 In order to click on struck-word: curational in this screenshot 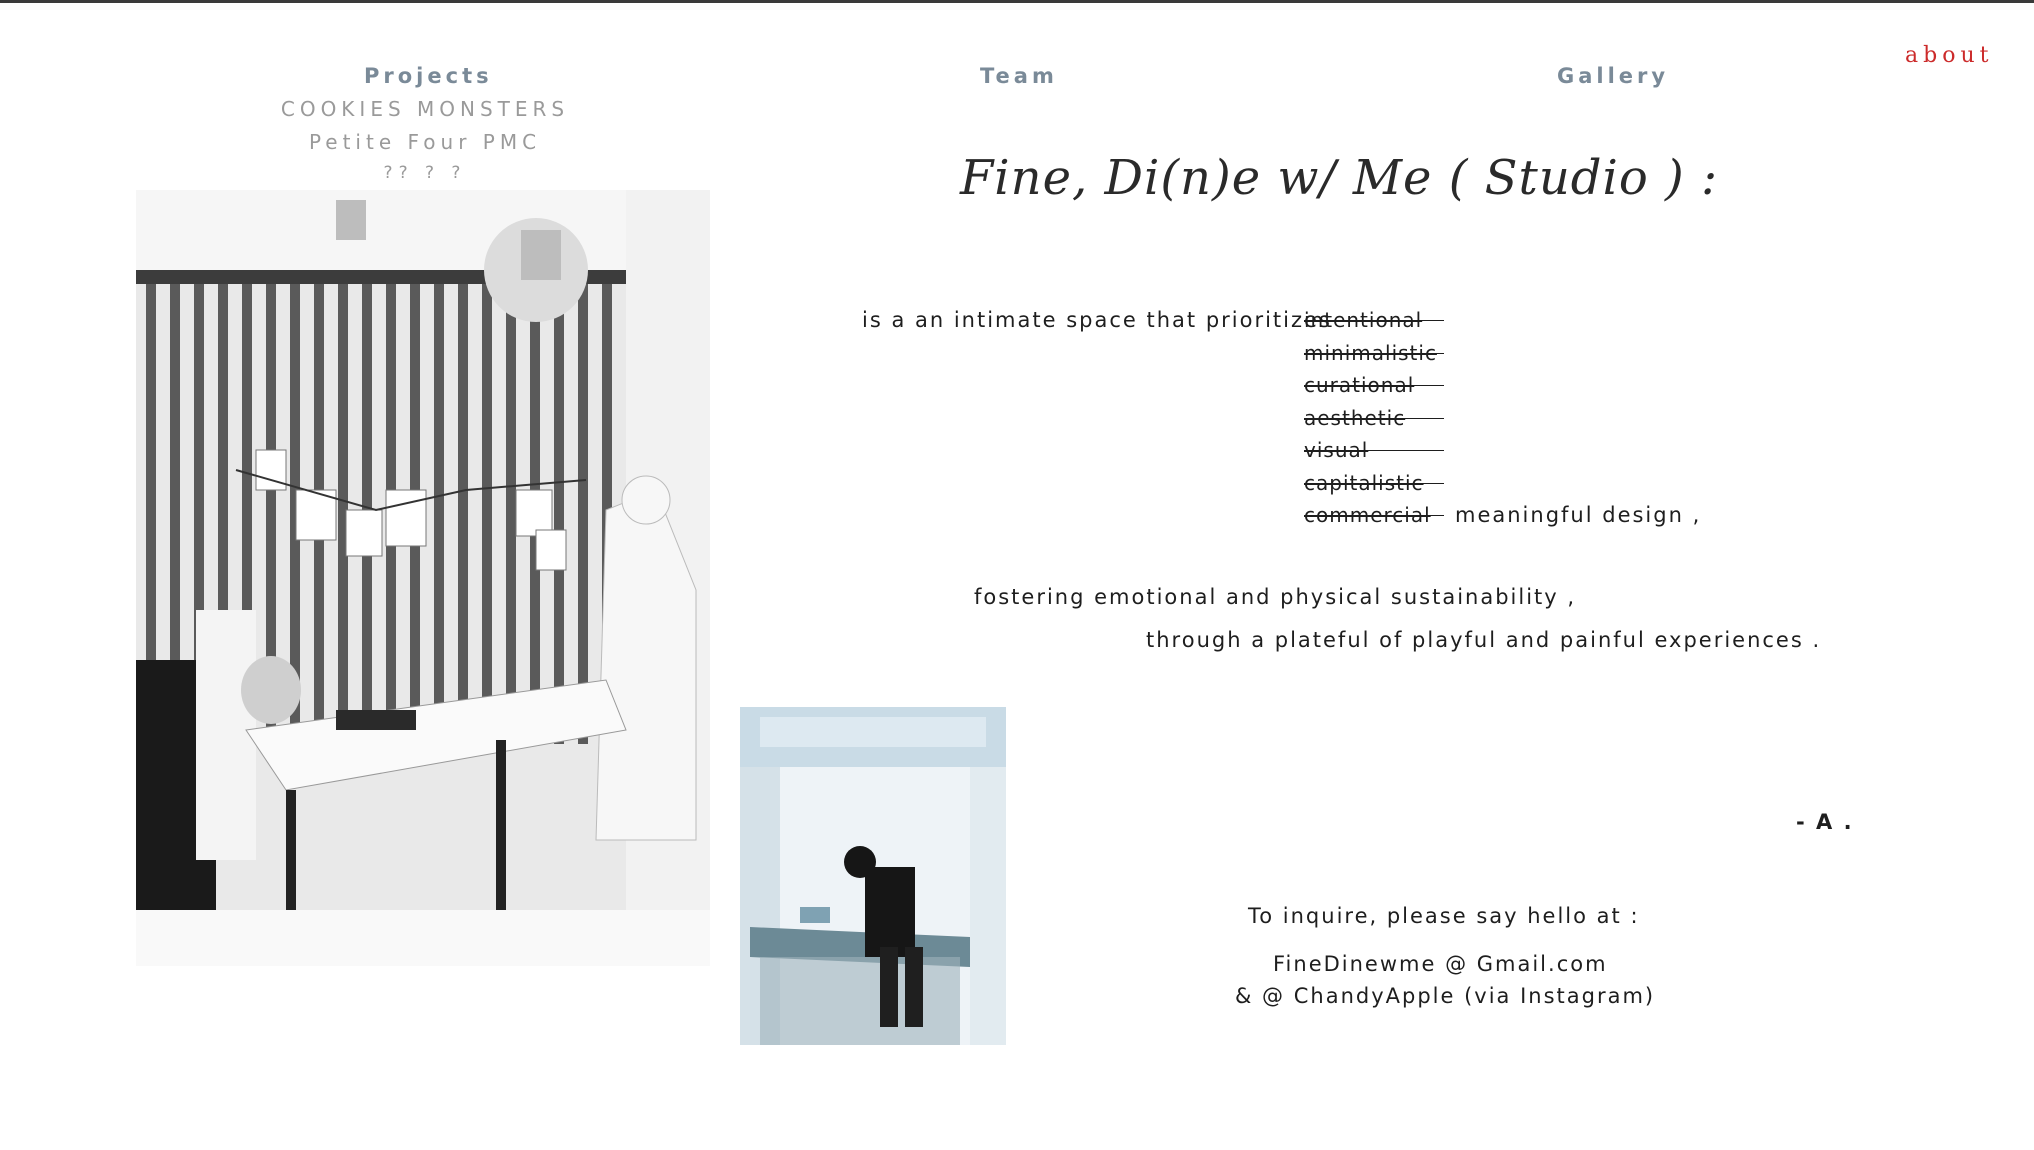, I will do `click(1374, 389)`.